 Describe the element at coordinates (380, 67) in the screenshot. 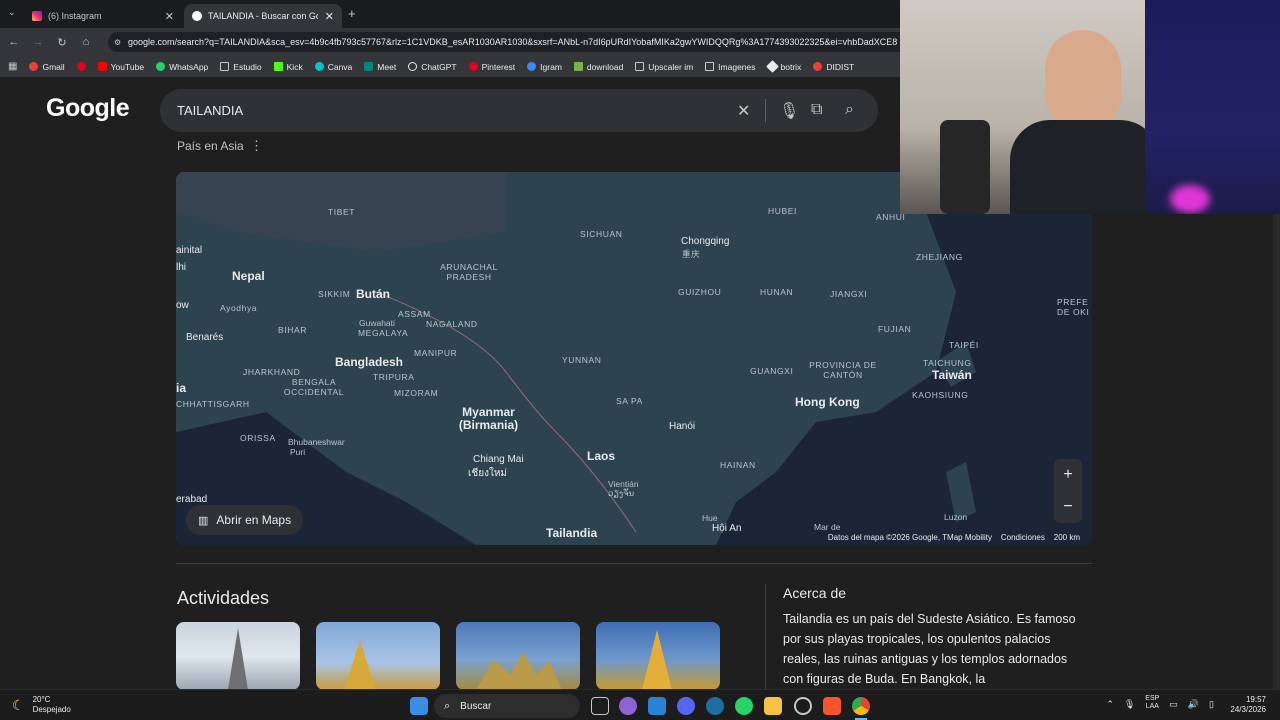

I see `bookmark-meet: Meet` at that location.